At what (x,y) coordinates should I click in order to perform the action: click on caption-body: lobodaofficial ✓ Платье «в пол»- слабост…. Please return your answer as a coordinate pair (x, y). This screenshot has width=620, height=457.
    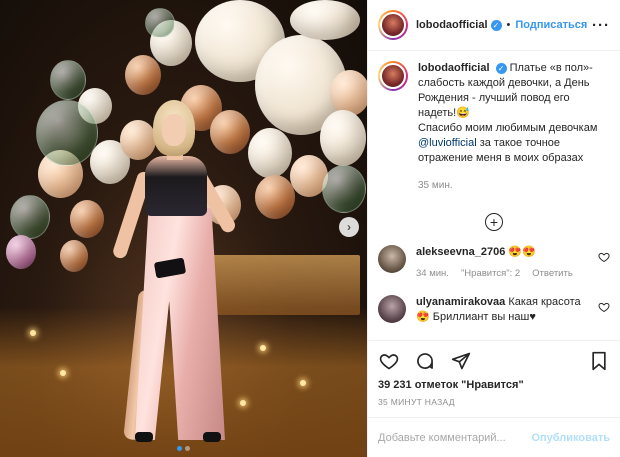
    Looking at the image, I should click on (514, 127).